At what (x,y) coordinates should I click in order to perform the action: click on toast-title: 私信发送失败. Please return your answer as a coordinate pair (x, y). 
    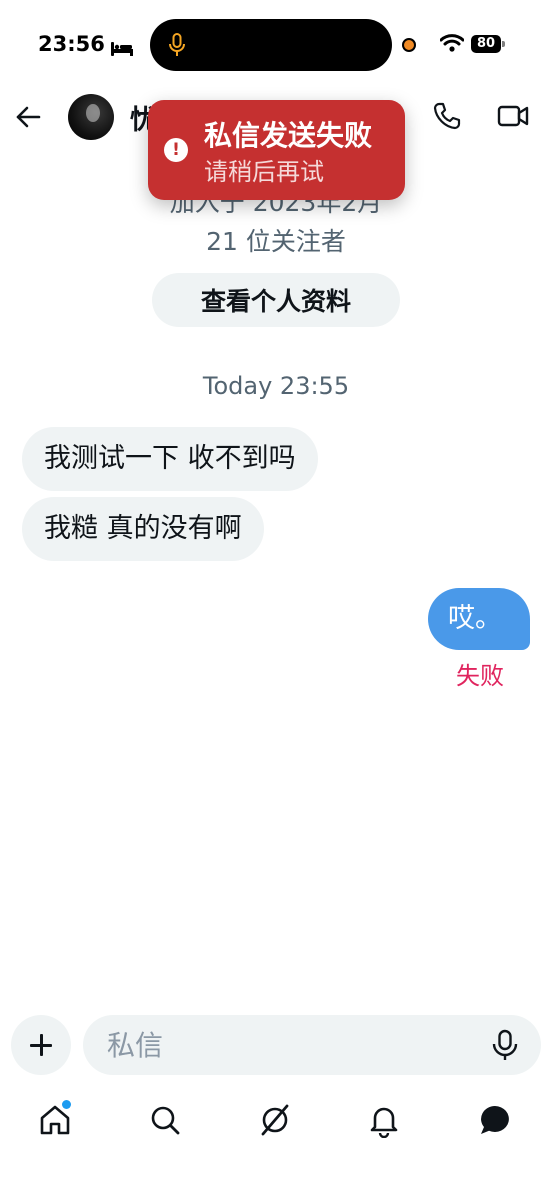
    Looking at the image, I should click on (288, 135).